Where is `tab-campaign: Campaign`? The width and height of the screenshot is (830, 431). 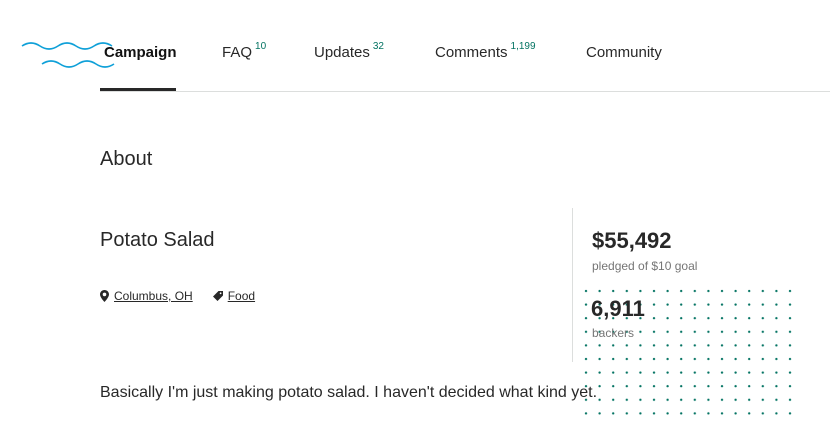 tab-campaign: Campaign is located at coordinates (140, 52).